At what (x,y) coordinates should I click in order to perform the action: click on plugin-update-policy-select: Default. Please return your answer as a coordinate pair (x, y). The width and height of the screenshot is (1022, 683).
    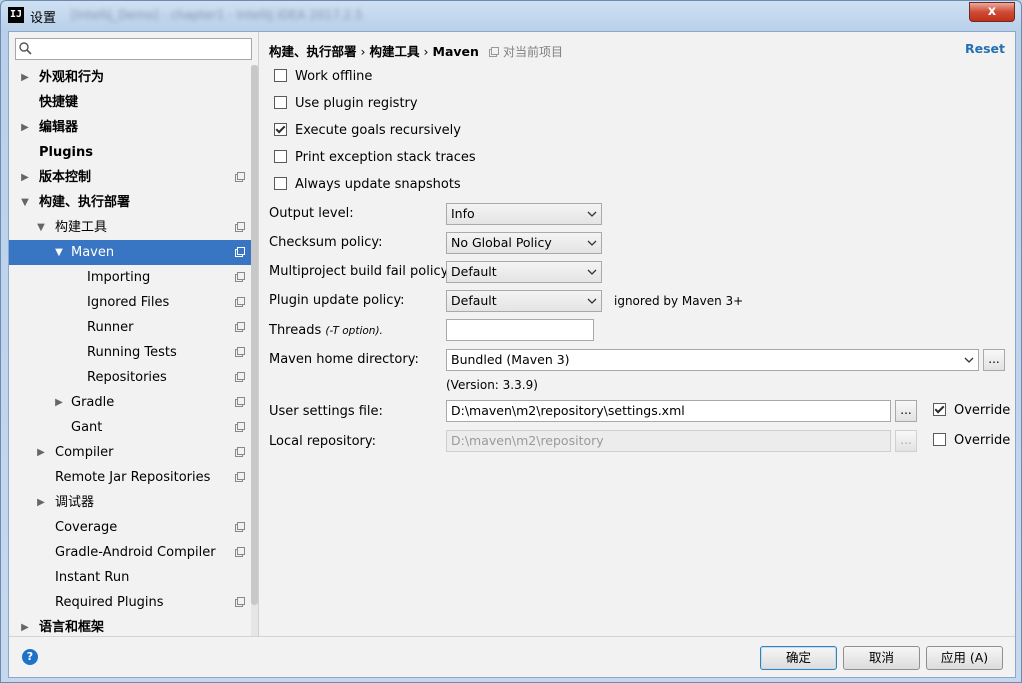
    Looking at the image, I should click on (524, 301).